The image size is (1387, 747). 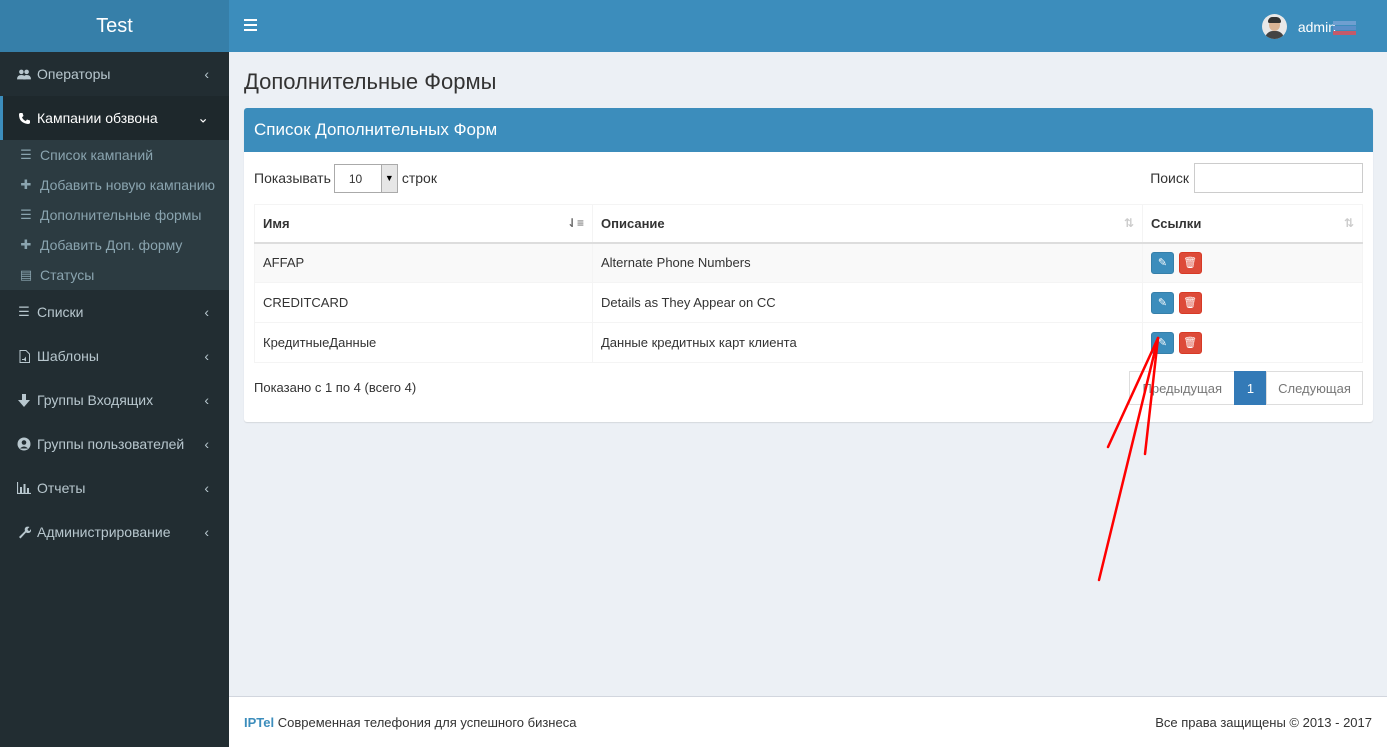 What do you see at coordinates (26, 274) in the screenshot?
I see `table-icon: ▤` at bounding box center [26, 274].